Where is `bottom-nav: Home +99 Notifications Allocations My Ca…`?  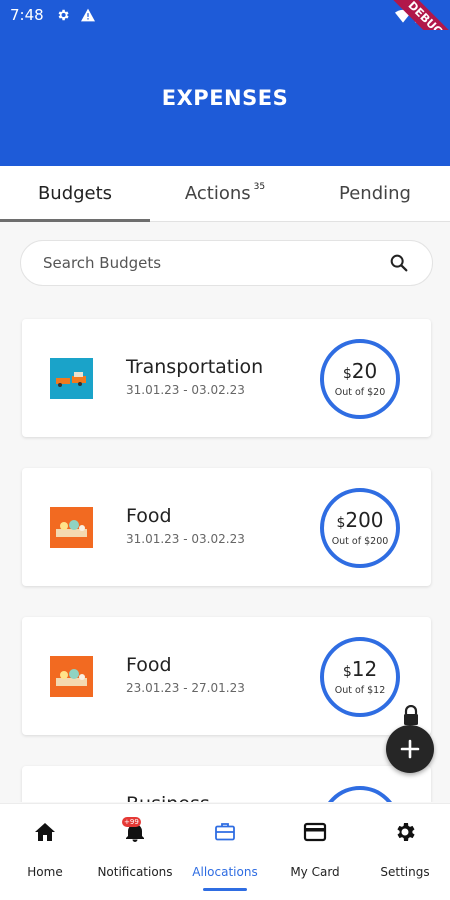
bottom-nav: Home +99 Notifications Allocations My Ca… is located at coordinates (225, 851).